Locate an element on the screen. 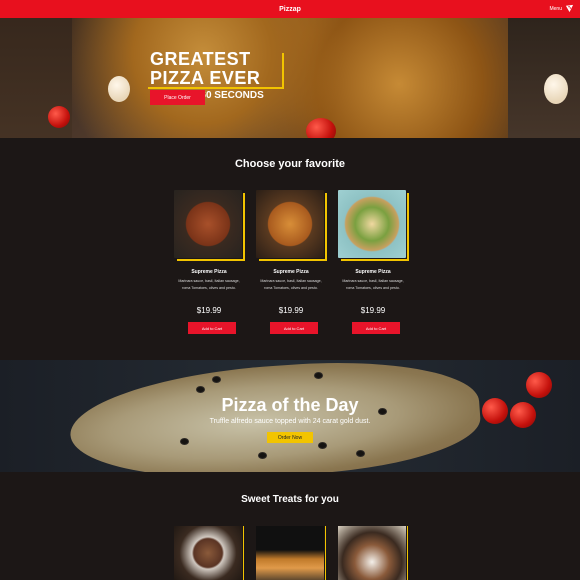 Image resolution: width=580 pixels, height=580 pixels. pizza-of-the-day-title: Pizza of the Day is located at coordinates (290, 405).